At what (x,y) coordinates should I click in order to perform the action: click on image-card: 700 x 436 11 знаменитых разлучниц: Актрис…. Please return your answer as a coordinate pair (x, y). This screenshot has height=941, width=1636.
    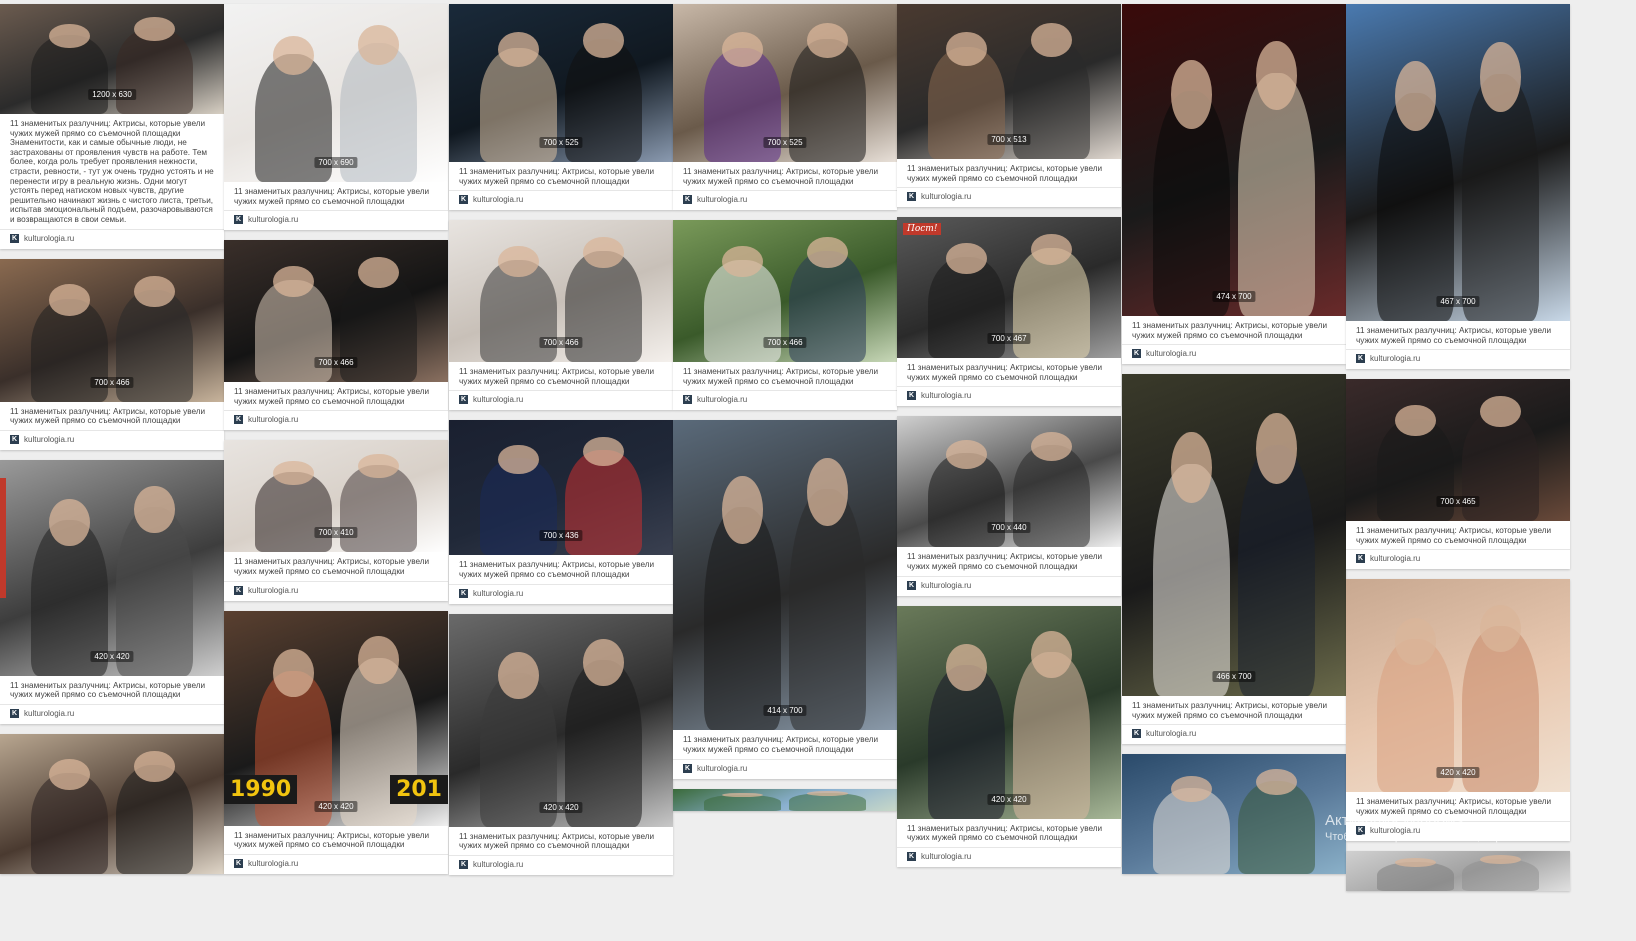
    Looking at the image, I should click on (561, 512).